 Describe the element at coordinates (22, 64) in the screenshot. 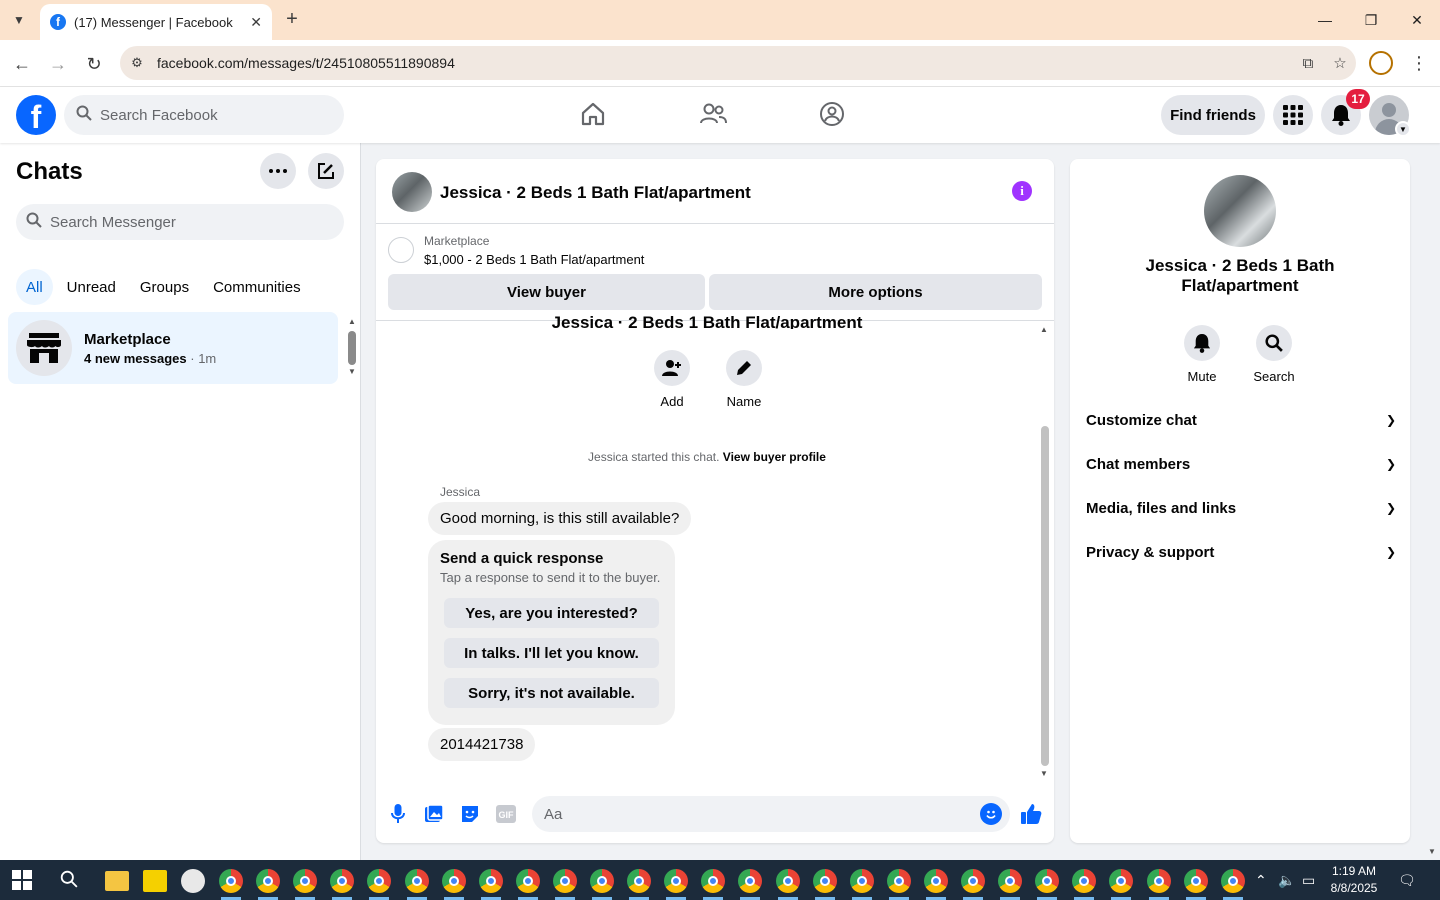

I see `back-button: ←` at that location.